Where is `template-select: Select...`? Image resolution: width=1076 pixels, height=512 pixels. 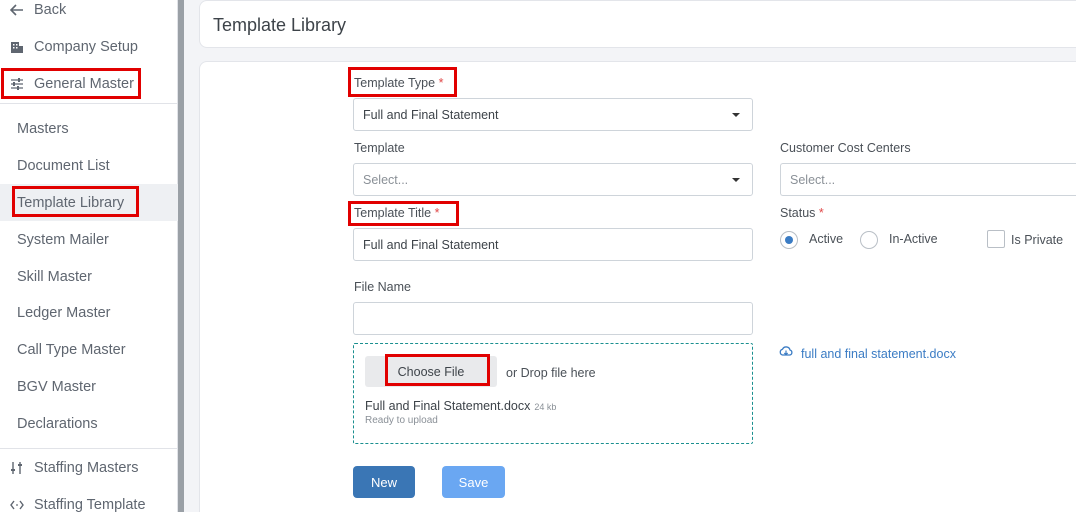 template-select: Select... is located at coordinates (553, 179).